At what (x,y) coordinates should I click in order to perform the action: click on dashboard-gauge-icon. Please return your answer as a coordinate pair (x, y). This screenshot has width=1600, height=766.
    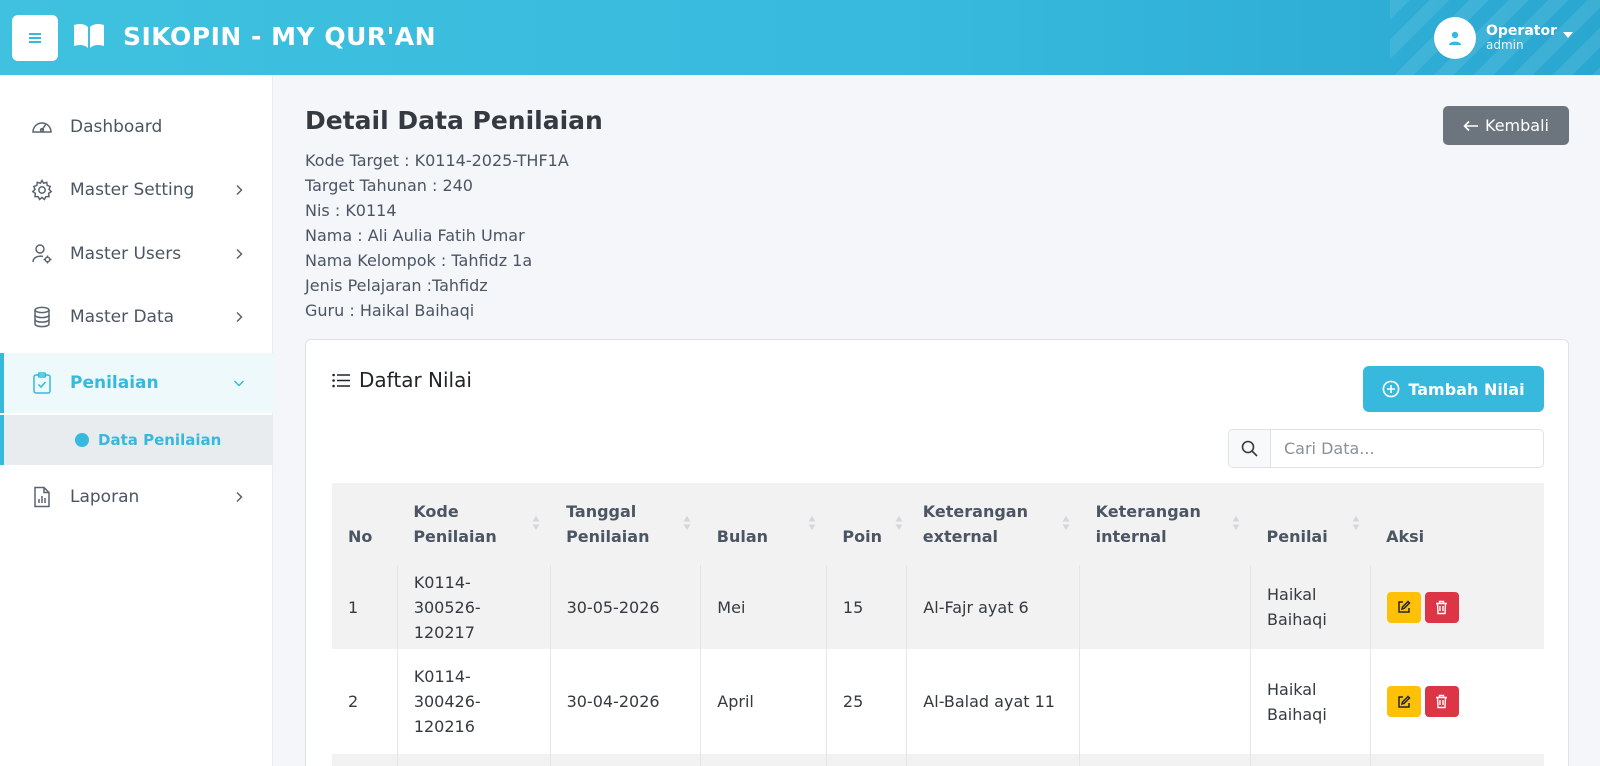
    Looking at the image, I should click on (42, 127).